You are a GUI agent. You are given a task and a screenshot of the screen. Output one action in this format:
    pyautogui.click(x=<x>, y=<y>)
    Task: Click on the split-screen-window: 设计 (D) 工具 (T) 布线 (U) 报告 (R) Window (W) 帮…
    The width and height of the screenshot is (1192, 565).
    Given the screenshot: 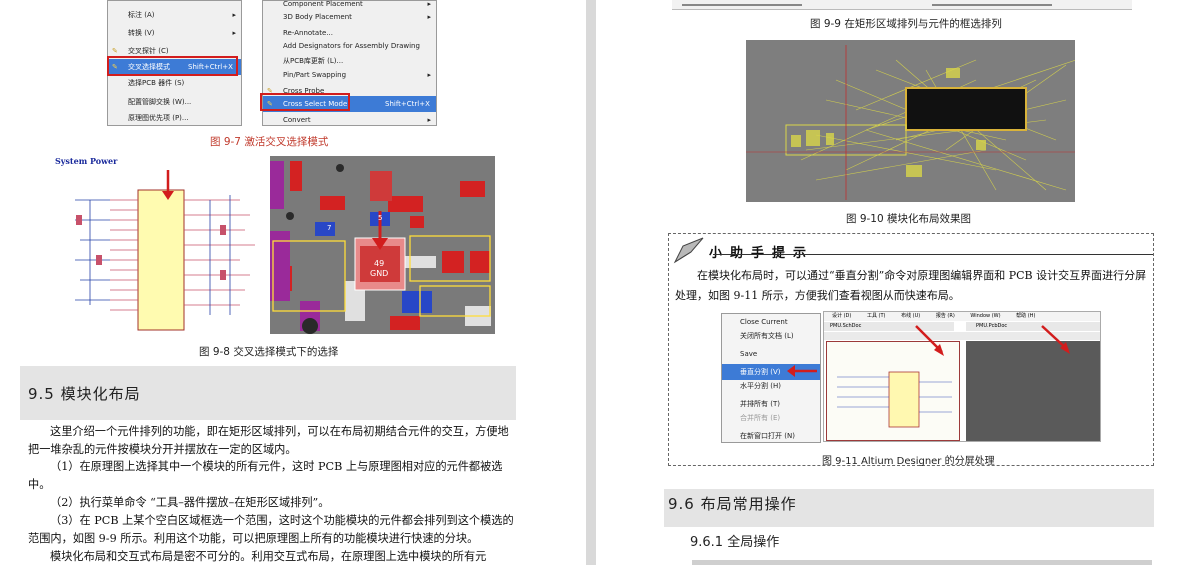 What is the action you would take?
    pyautogui.click(x=962, y=376)
    